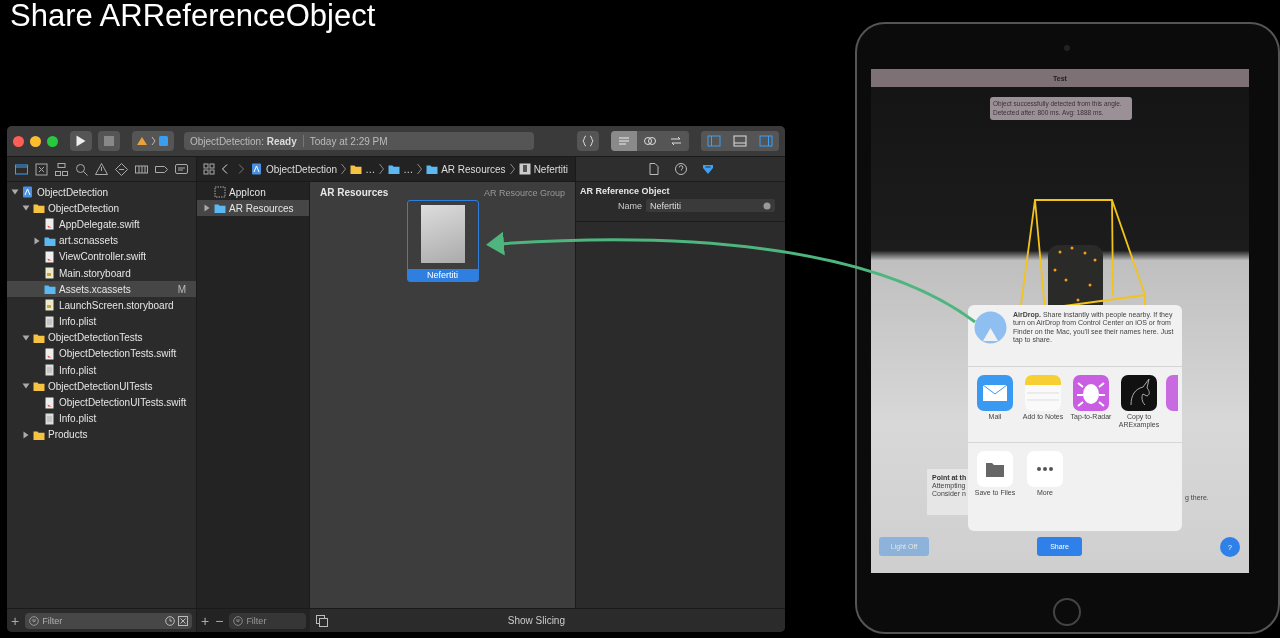 This screenshot has height=638, width=1280. Describe the element at coordinates (18, 141) in the screenshot. I see `close-button` at that location.